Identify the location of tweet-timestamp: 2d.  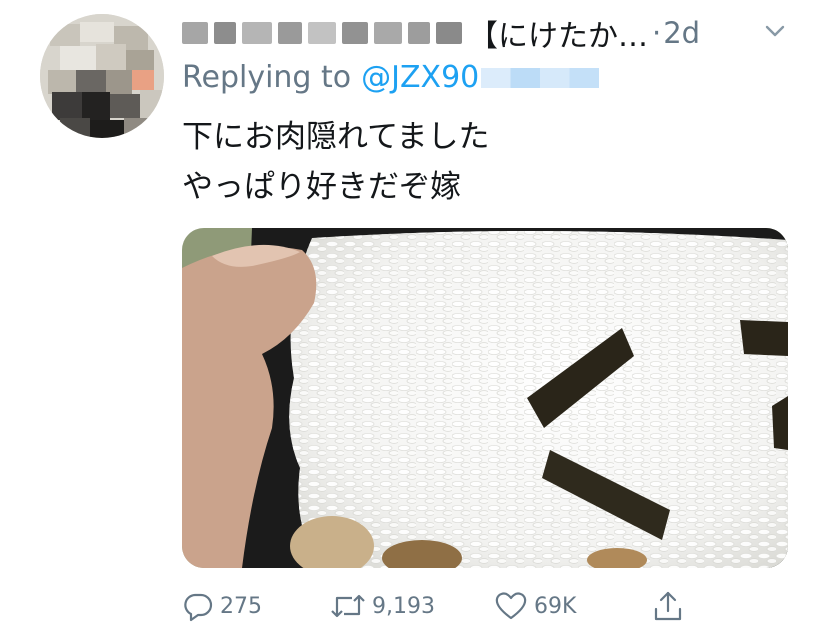
(681, 33).